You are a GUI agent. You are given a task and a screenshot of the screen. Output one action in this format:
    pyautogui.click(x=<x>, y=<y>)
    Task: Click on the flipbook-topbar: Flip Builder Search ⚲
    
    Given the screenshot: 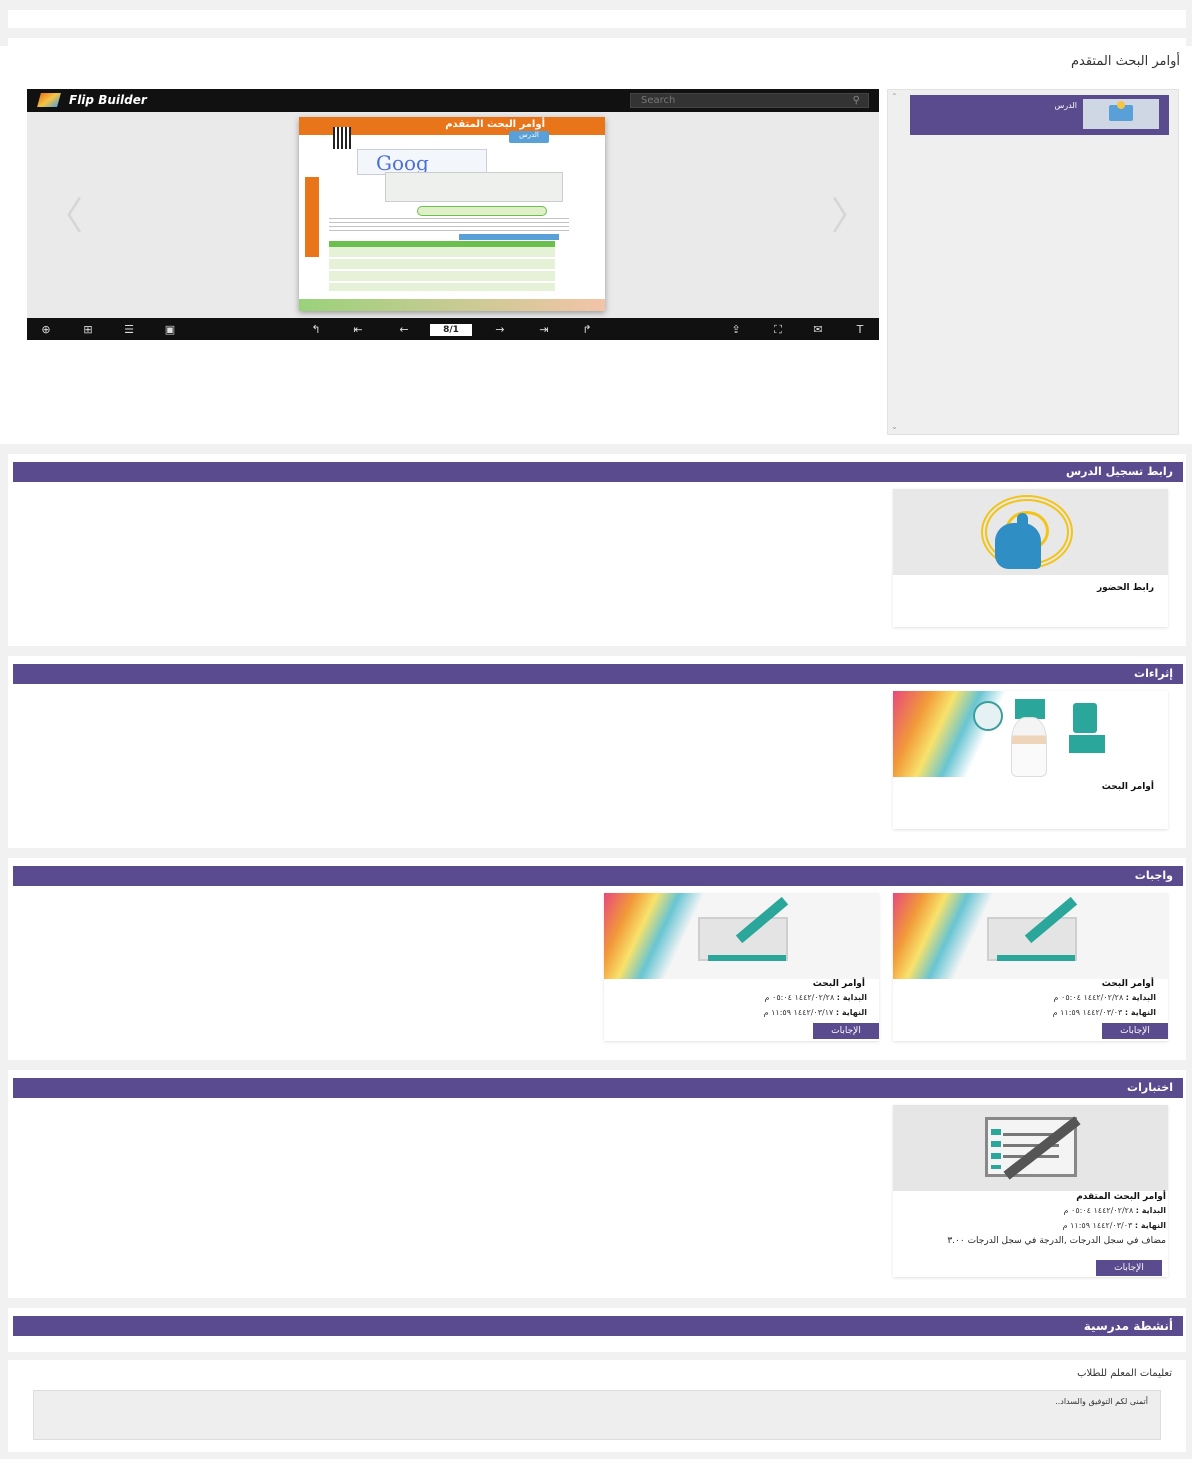 What is the action you would take?
    pyautogui.click(x=453, y=100)
    